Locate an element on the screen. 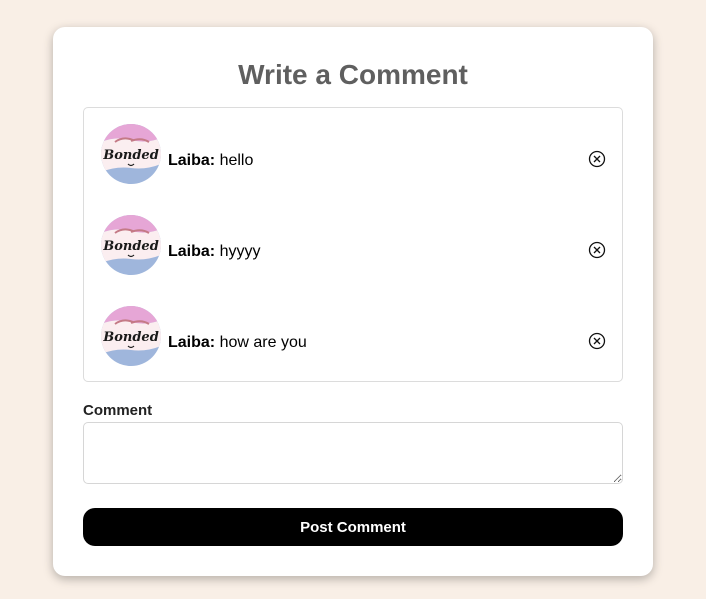  comment-body: hyyyy is located at coordinates (240, 251).